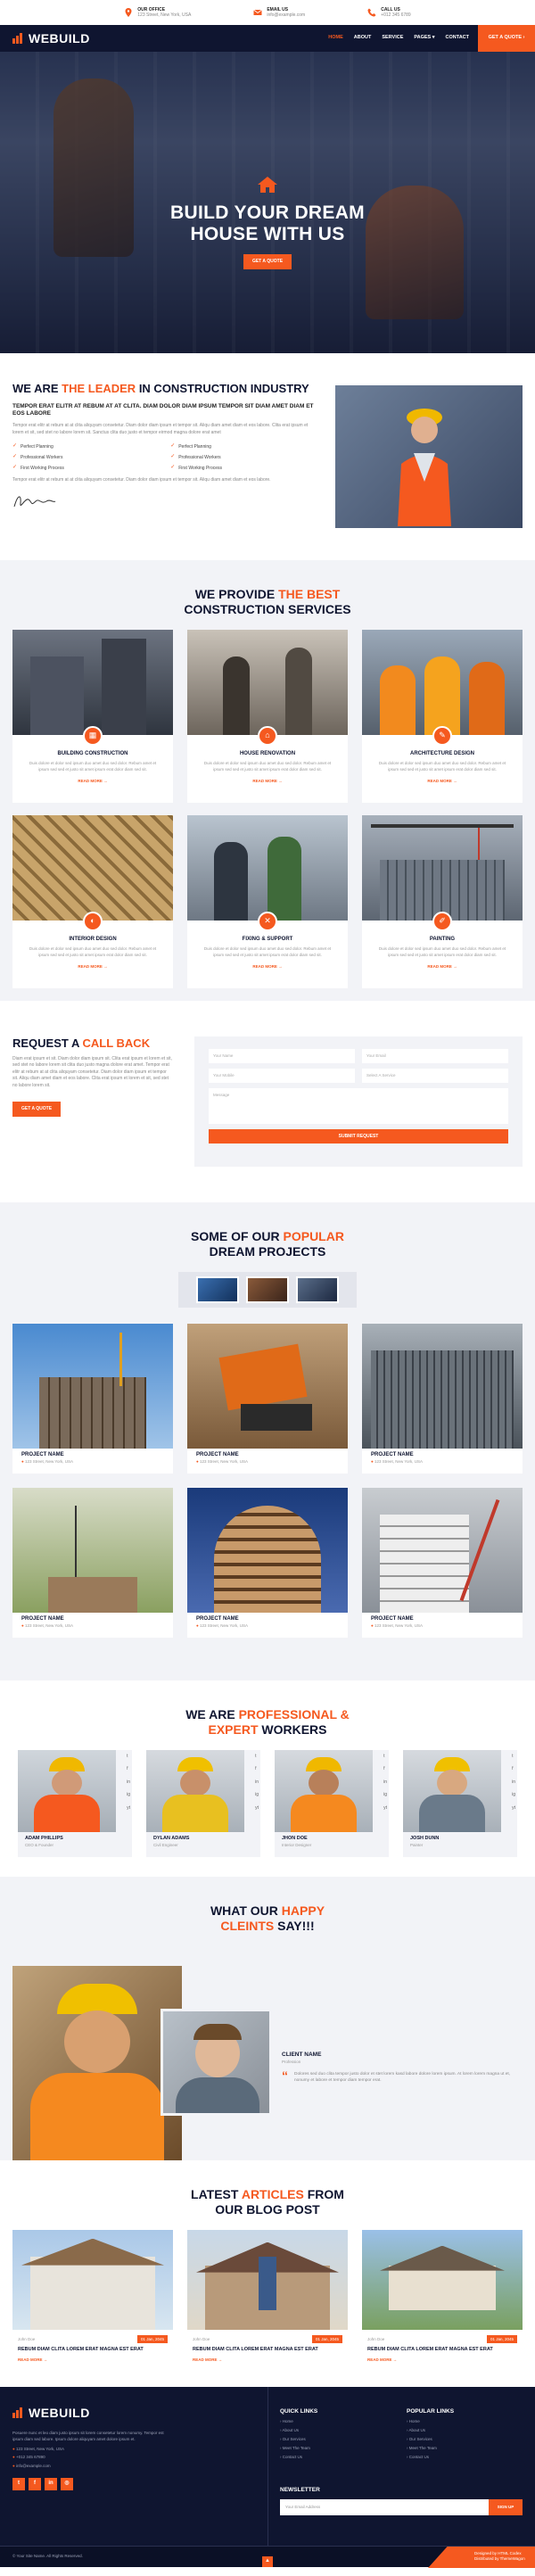 Image resolution: width=535 pixels, height=2576 pixels. What do you see at coordinates (457, 38) in the screenshot?
I see `menu-contact: CONTACT` at bounding box center [457, 38].